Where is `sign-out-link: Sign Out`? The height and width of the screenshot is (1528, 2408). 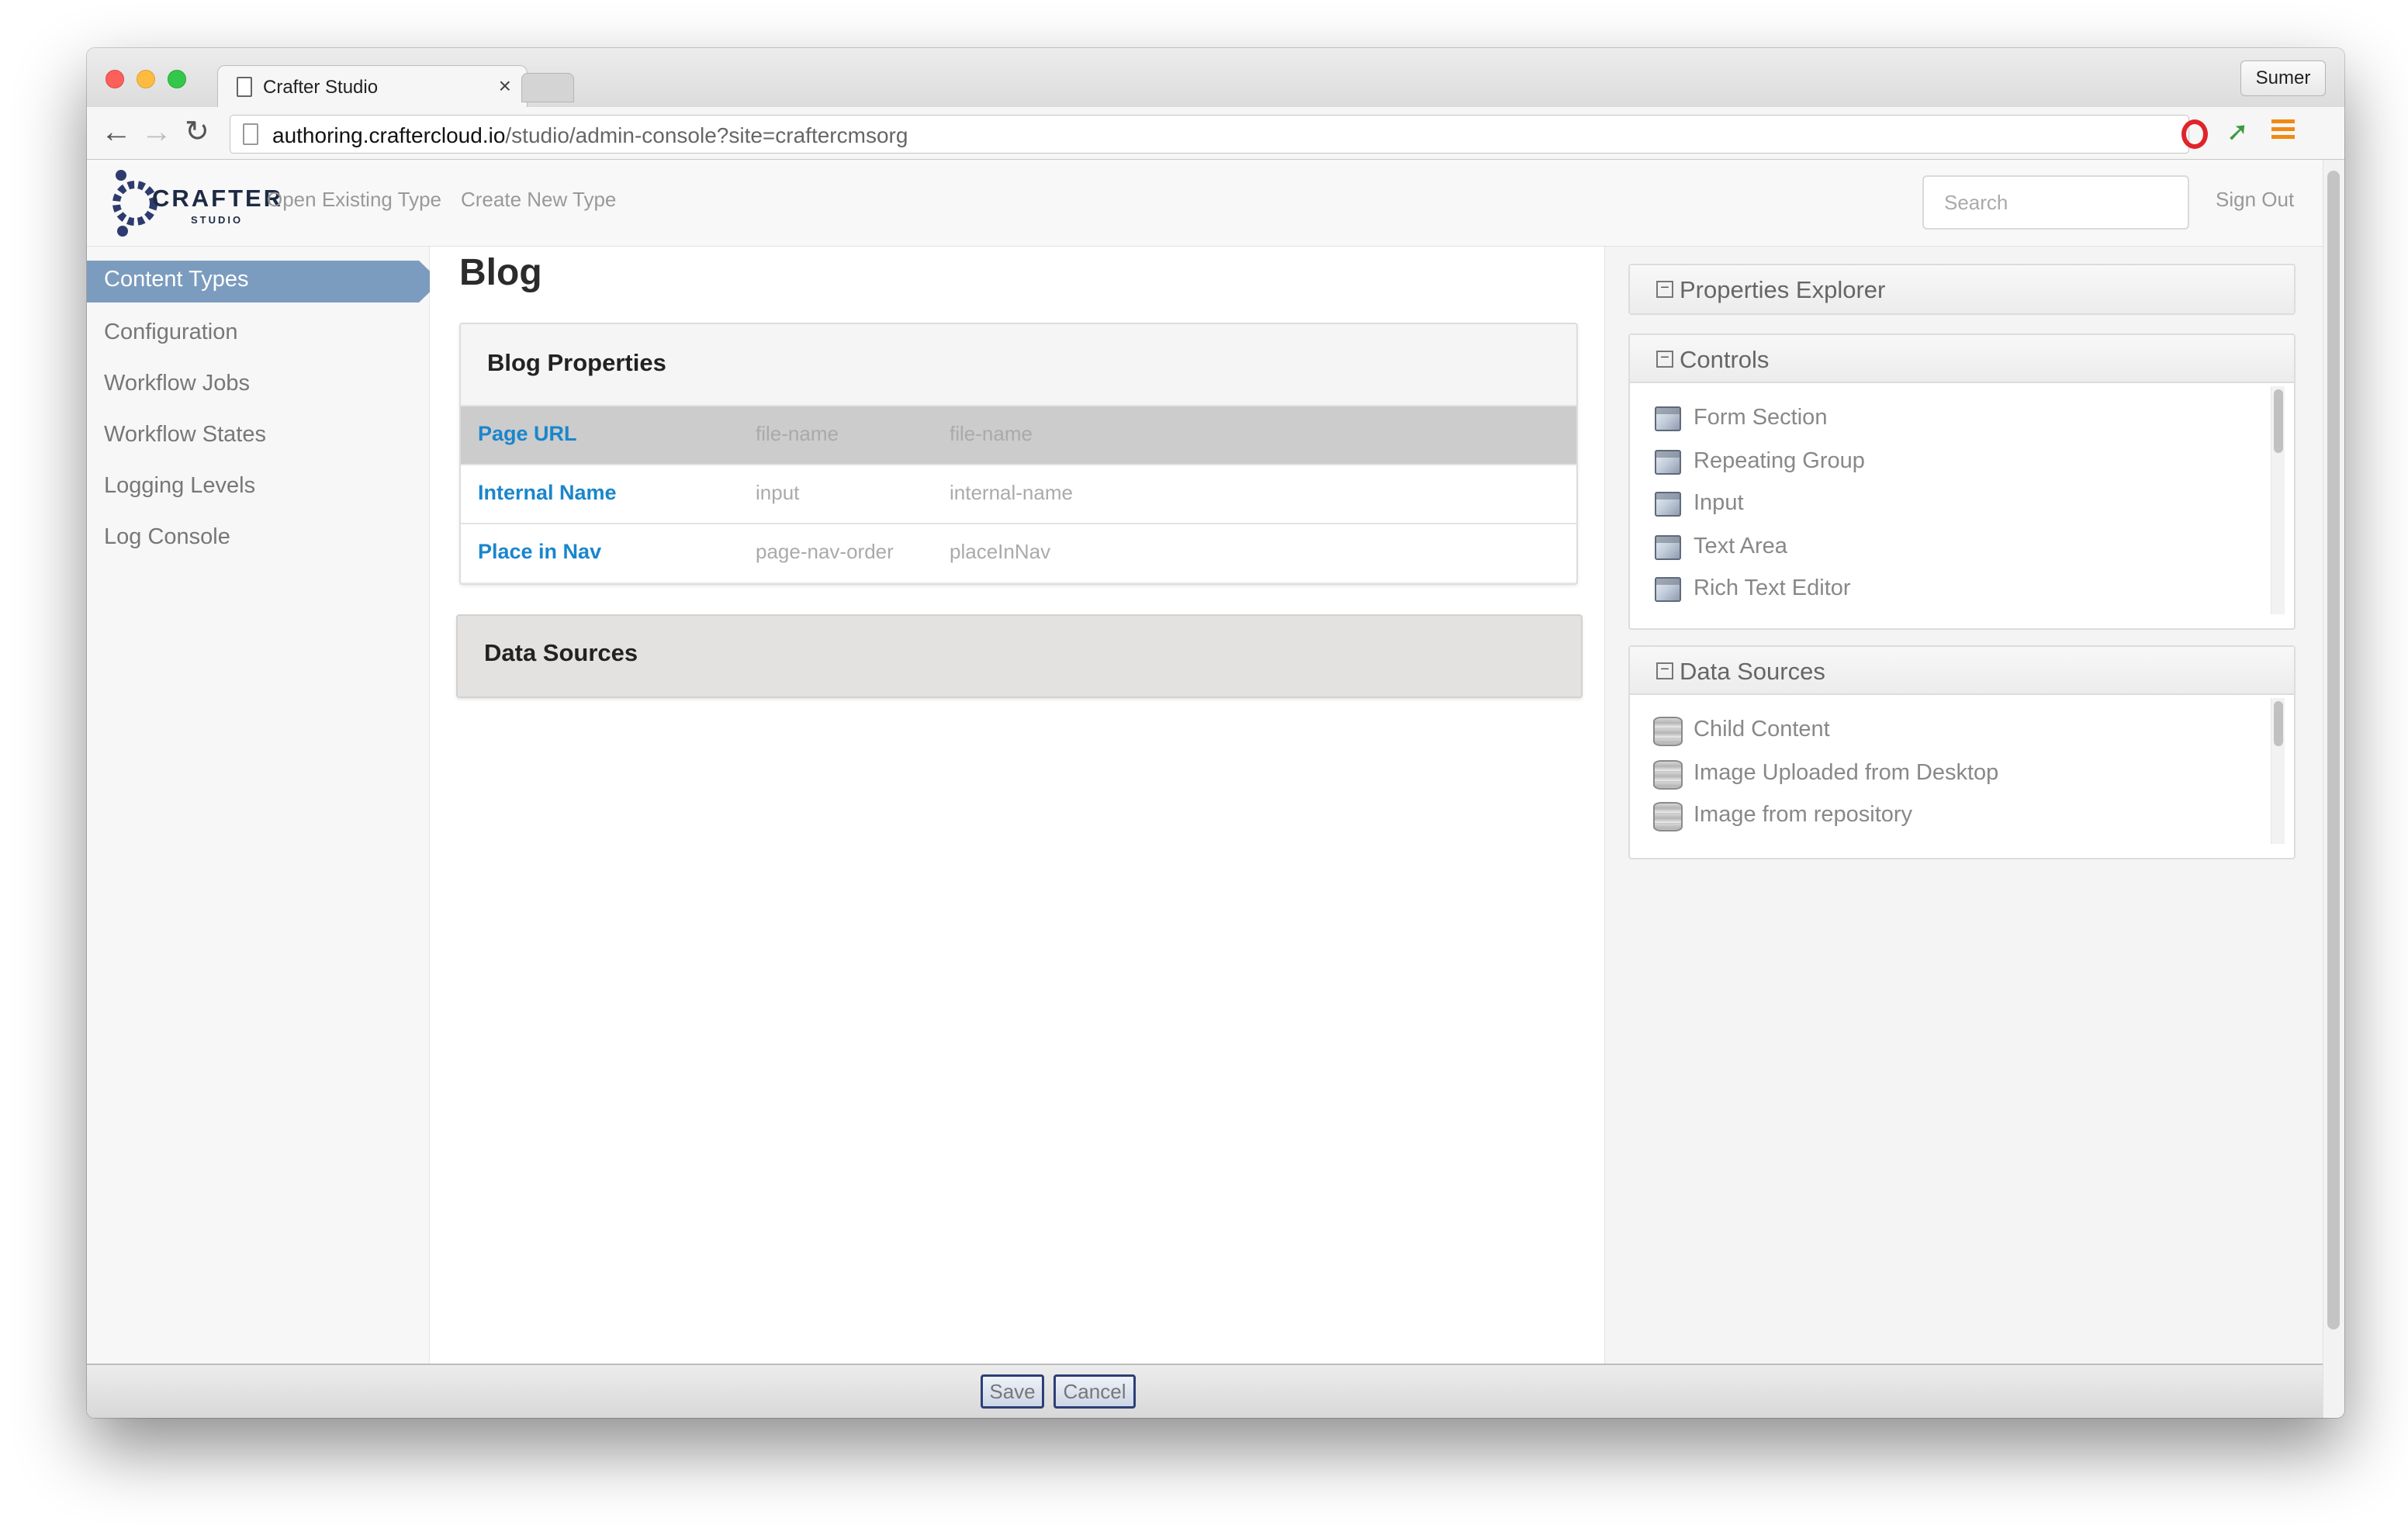 sign-out-link: Sign Out is located at coordinates (2255, 200).